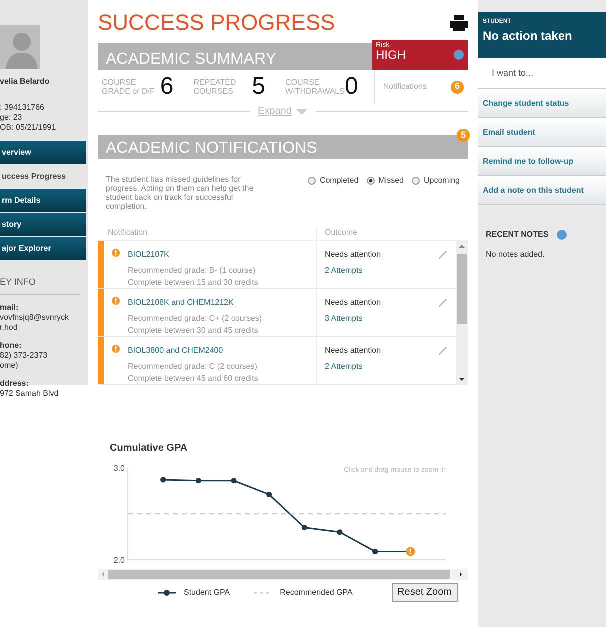  Describe the element at coordinates (23, 108) in the screenshot. I see `student-detail: : 394131766` at that location.